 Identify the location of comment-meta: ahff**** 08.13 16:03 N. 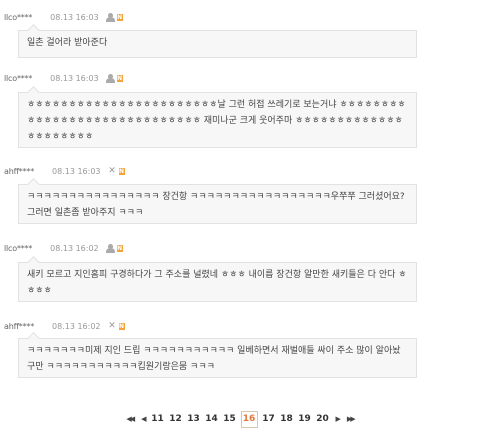
(64, 171).